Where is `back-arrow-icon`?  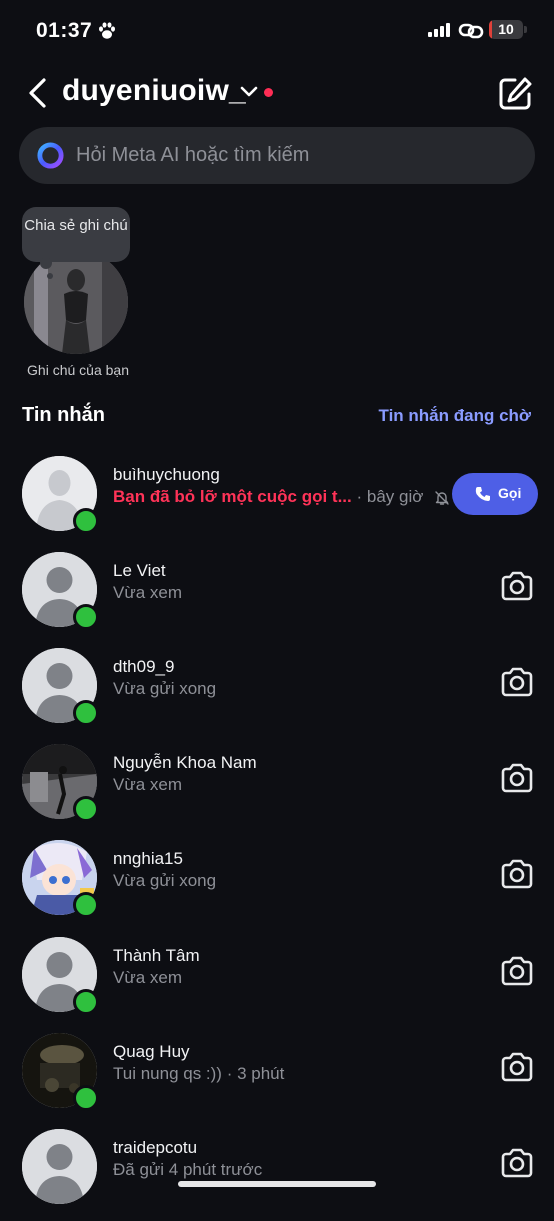
back-arrow-icon is located at coordinates (39, 93).